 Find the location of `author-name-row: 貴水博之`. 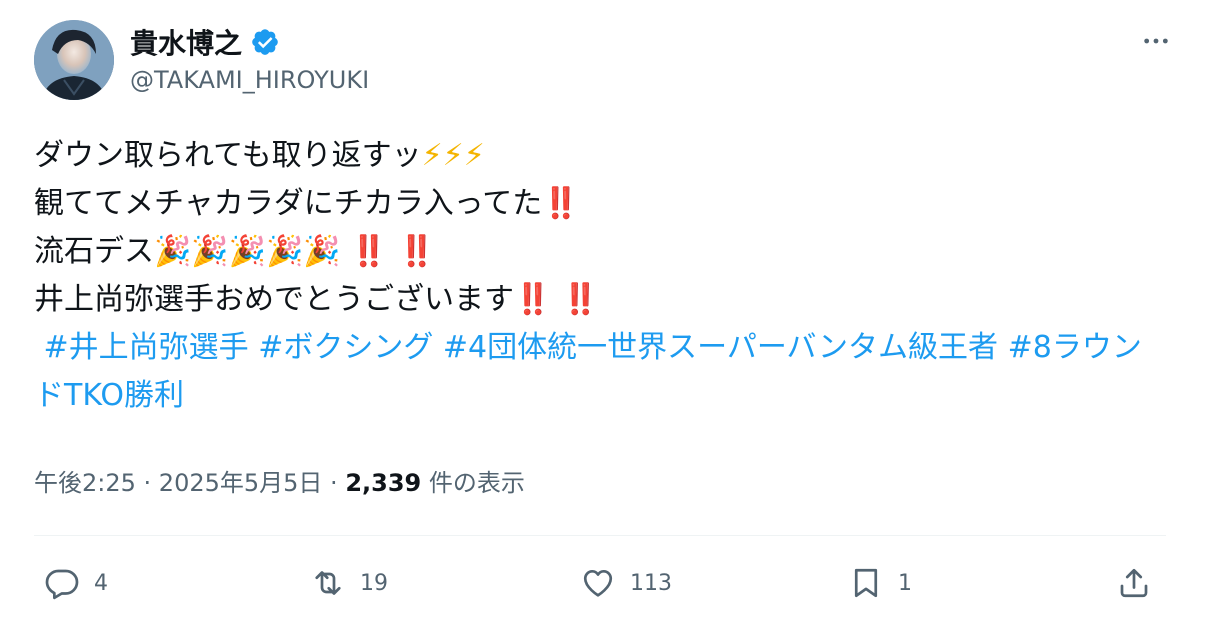

author-name-row: 貴水博之 is located at coordinates (205, 42).